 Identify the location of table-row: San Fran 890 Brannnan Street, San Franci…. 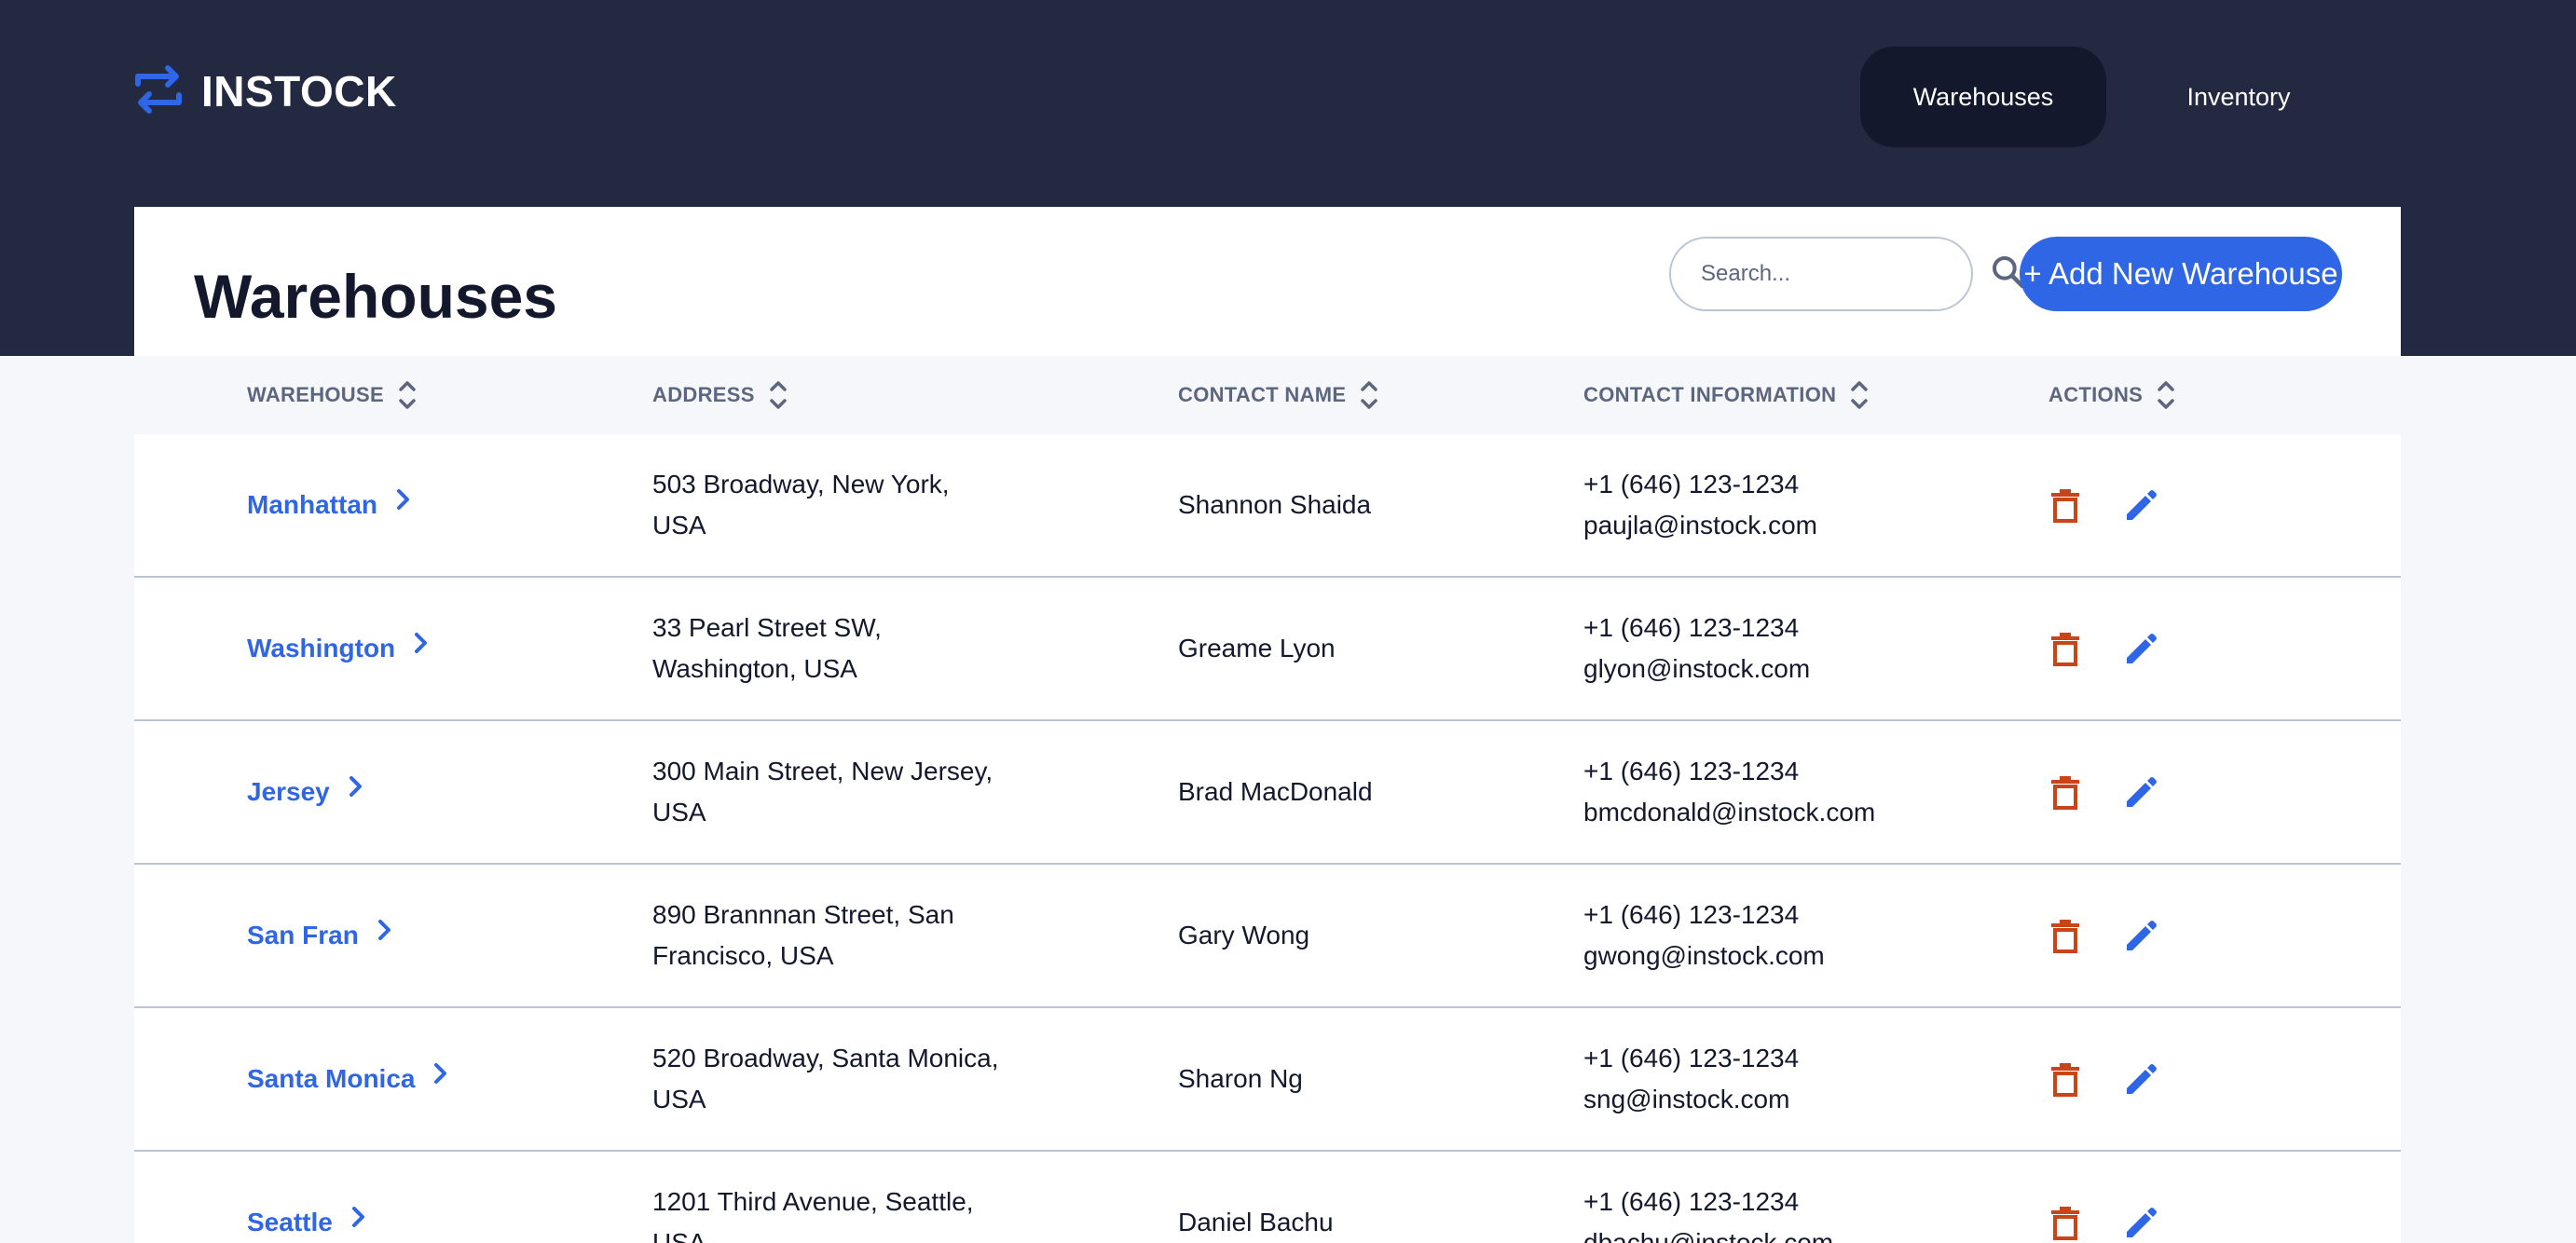
(1267, 936).